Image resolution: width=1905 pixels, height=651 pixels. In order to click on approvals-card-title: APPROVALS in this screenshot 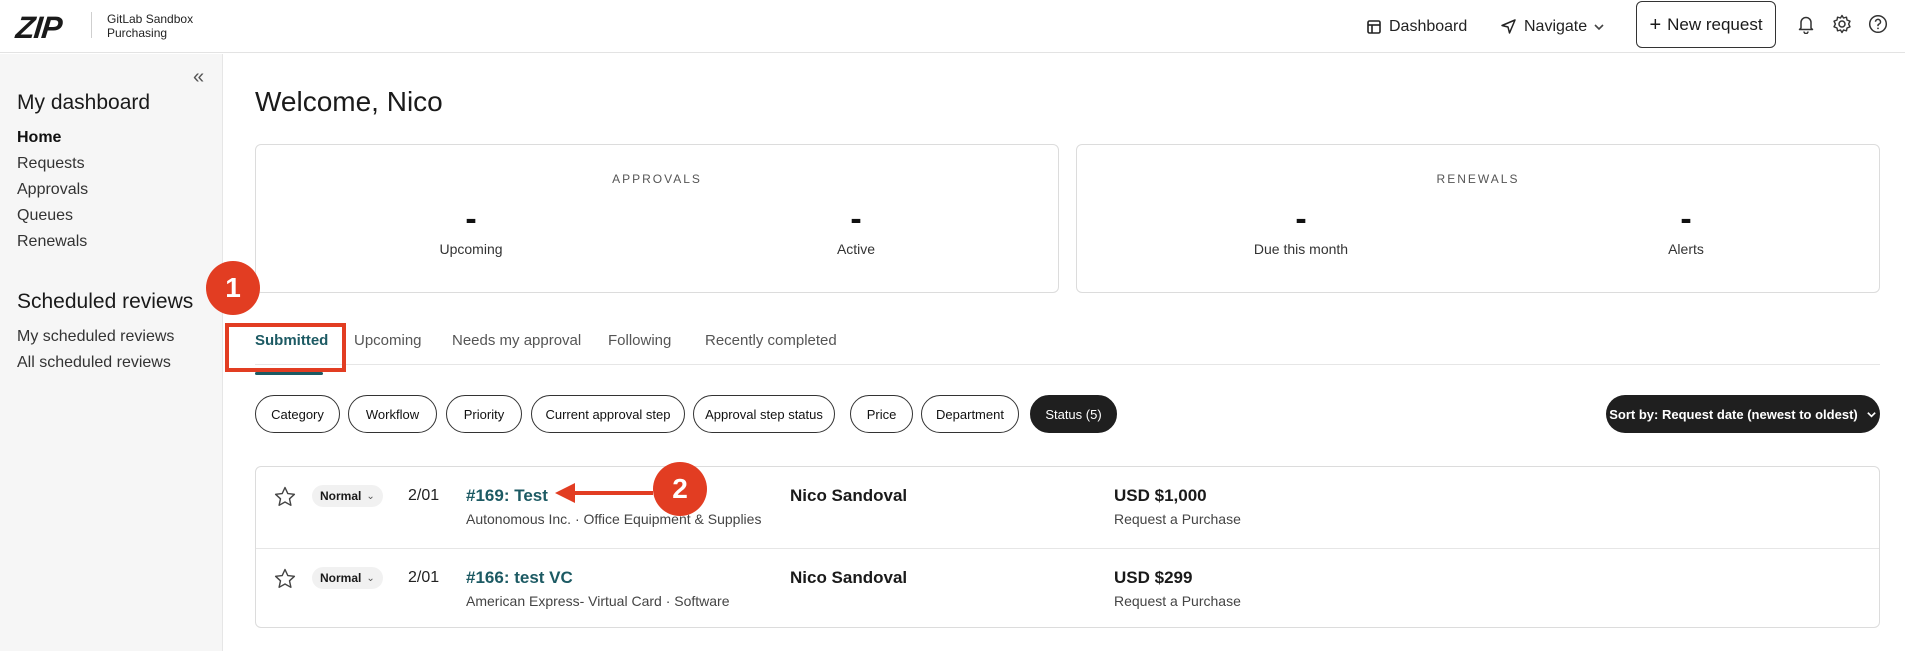, I will do `click(657, 179)`.